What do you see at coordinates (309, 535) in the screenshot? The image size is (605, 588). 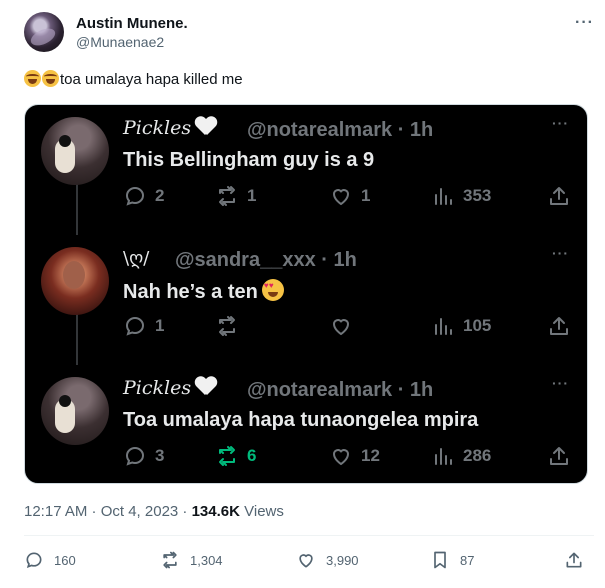 I see `divider` at bounding box center [309, 535].